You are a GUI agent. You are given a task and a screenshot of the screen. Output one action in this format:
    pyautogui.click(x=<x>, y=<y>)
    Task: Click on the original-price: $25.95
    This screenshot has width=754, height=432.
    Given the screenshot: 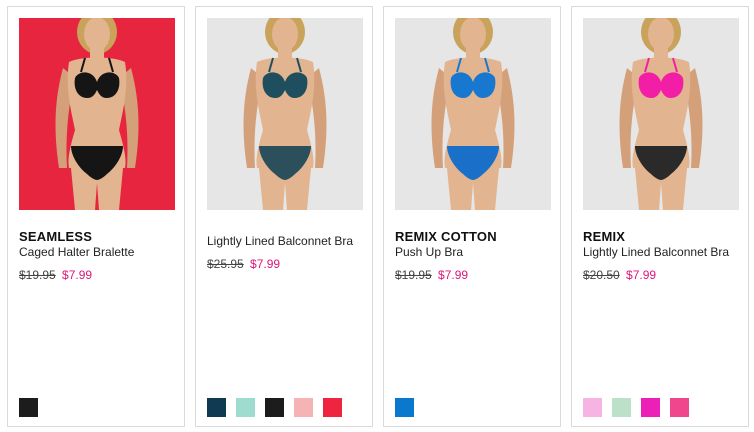 What is the action you would take?
    pyautogui.click(x=225, y=264)
    